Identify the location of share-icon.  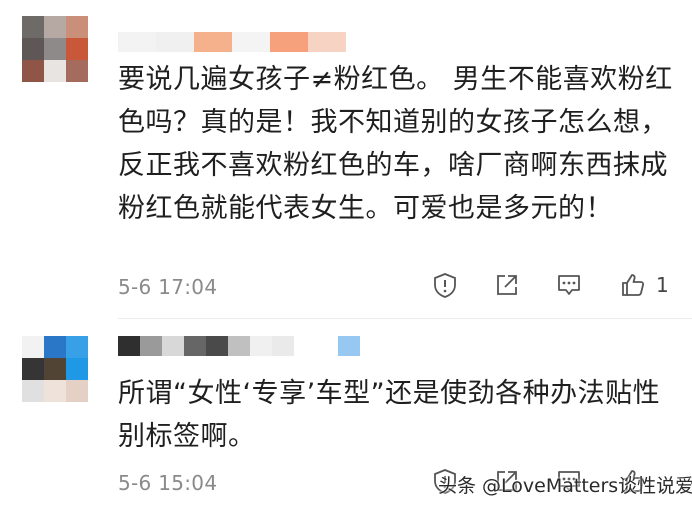
(507, 285).